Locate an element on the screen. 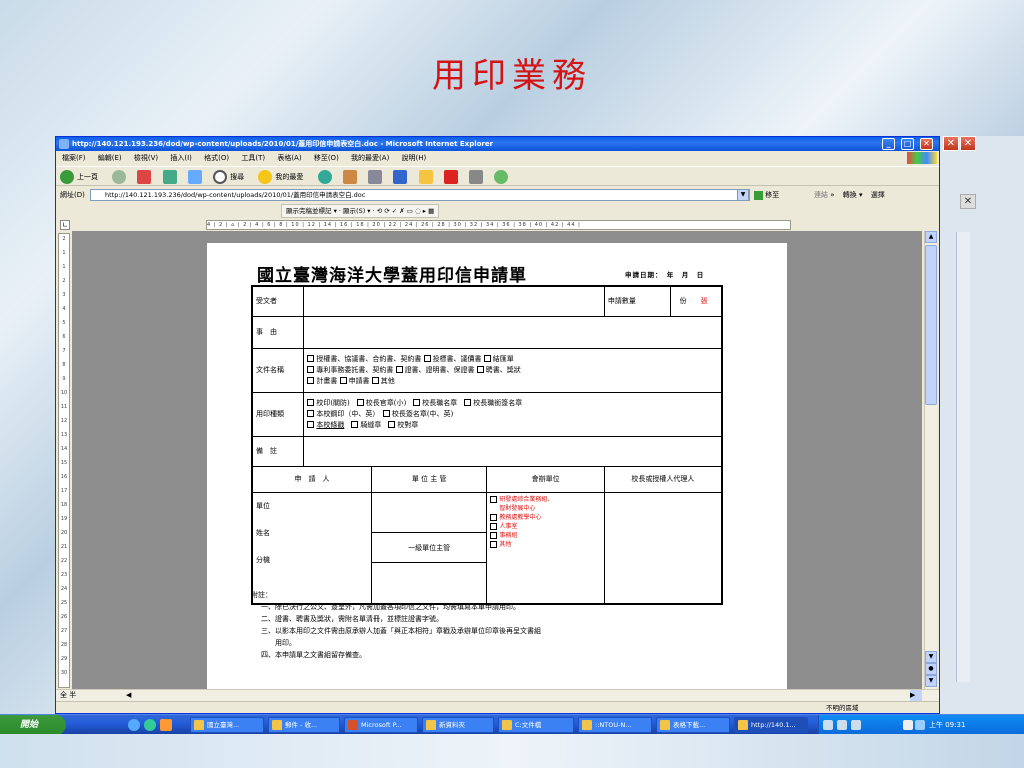  receiver-field is located at coordinates (454, 301).